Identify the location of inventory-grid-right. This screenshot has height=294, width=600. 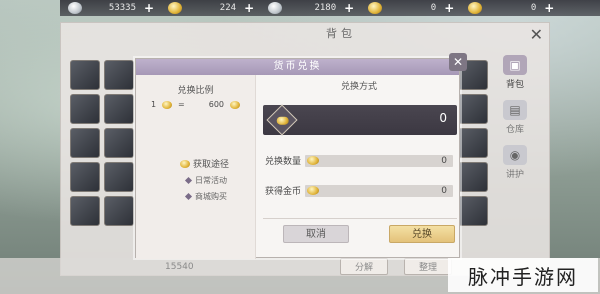
(474, 143).